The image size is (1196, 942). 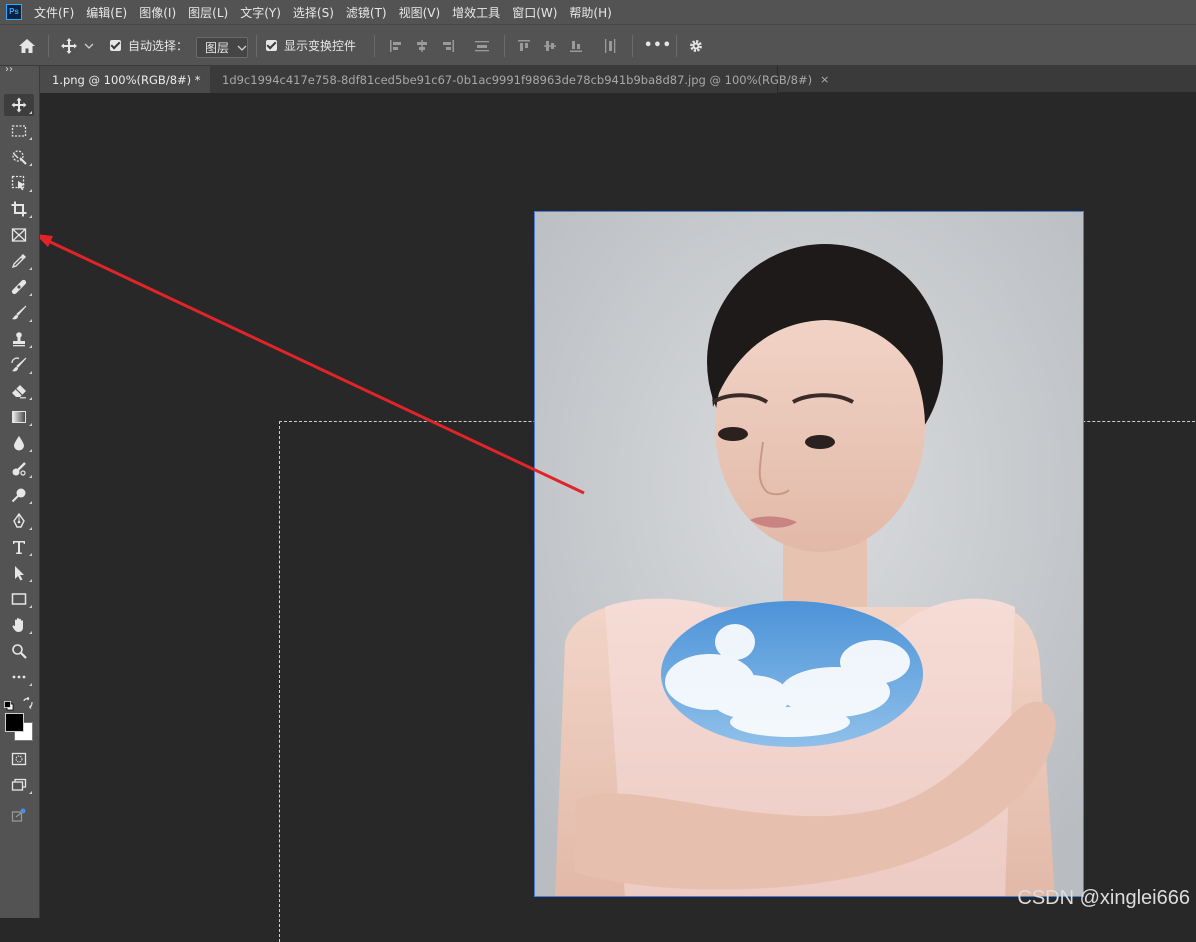 I want to click on pen-tool, so click(x=19, y=521).